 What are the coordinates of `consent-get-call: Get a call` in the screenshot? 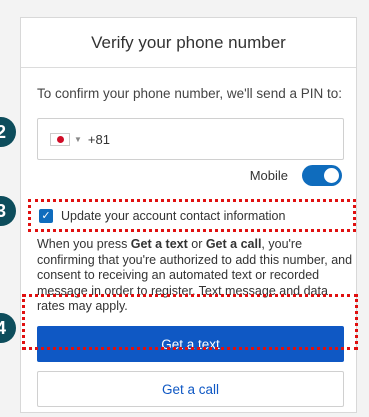 It's located at (233, 244).